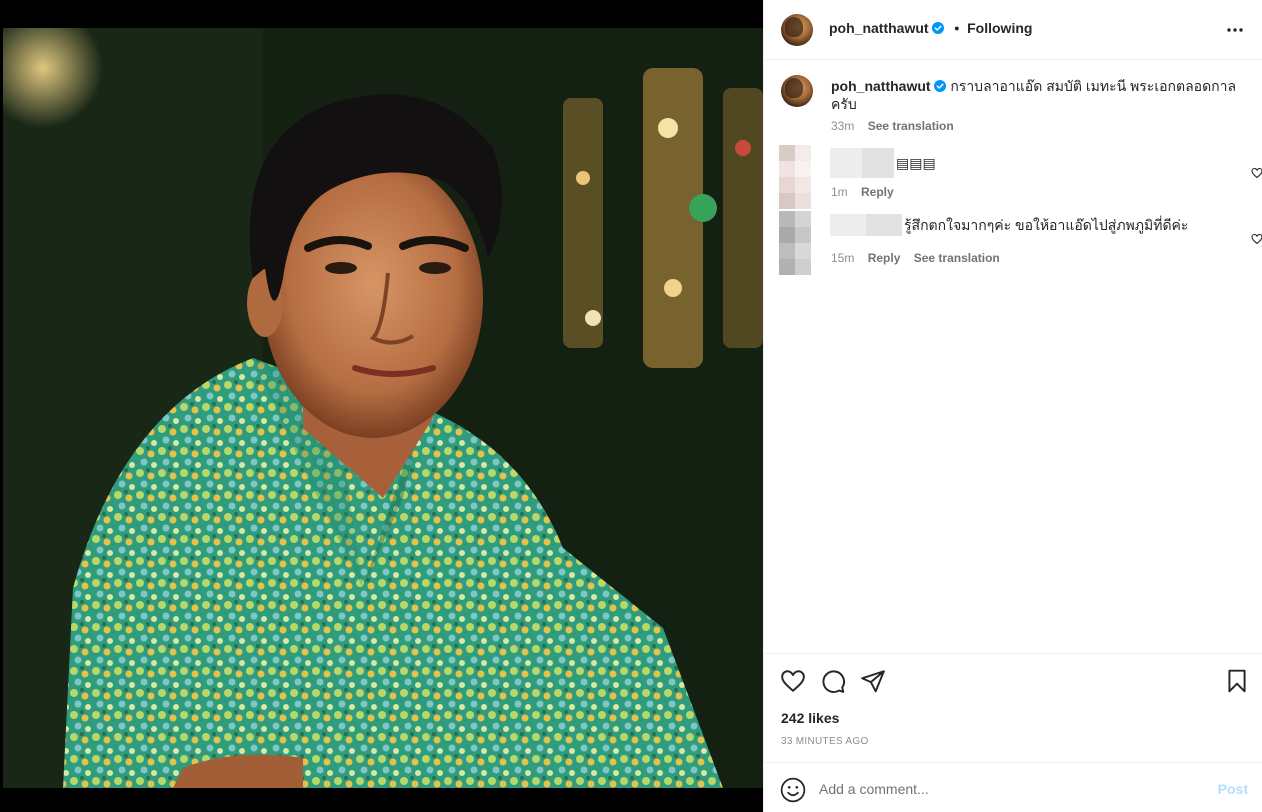 The height and width of the screenshot is (812, 1262). What do you see at coordinates (1009, 789) in the screenshot?
I see `comment-input` at bounding box center [1009, 789].